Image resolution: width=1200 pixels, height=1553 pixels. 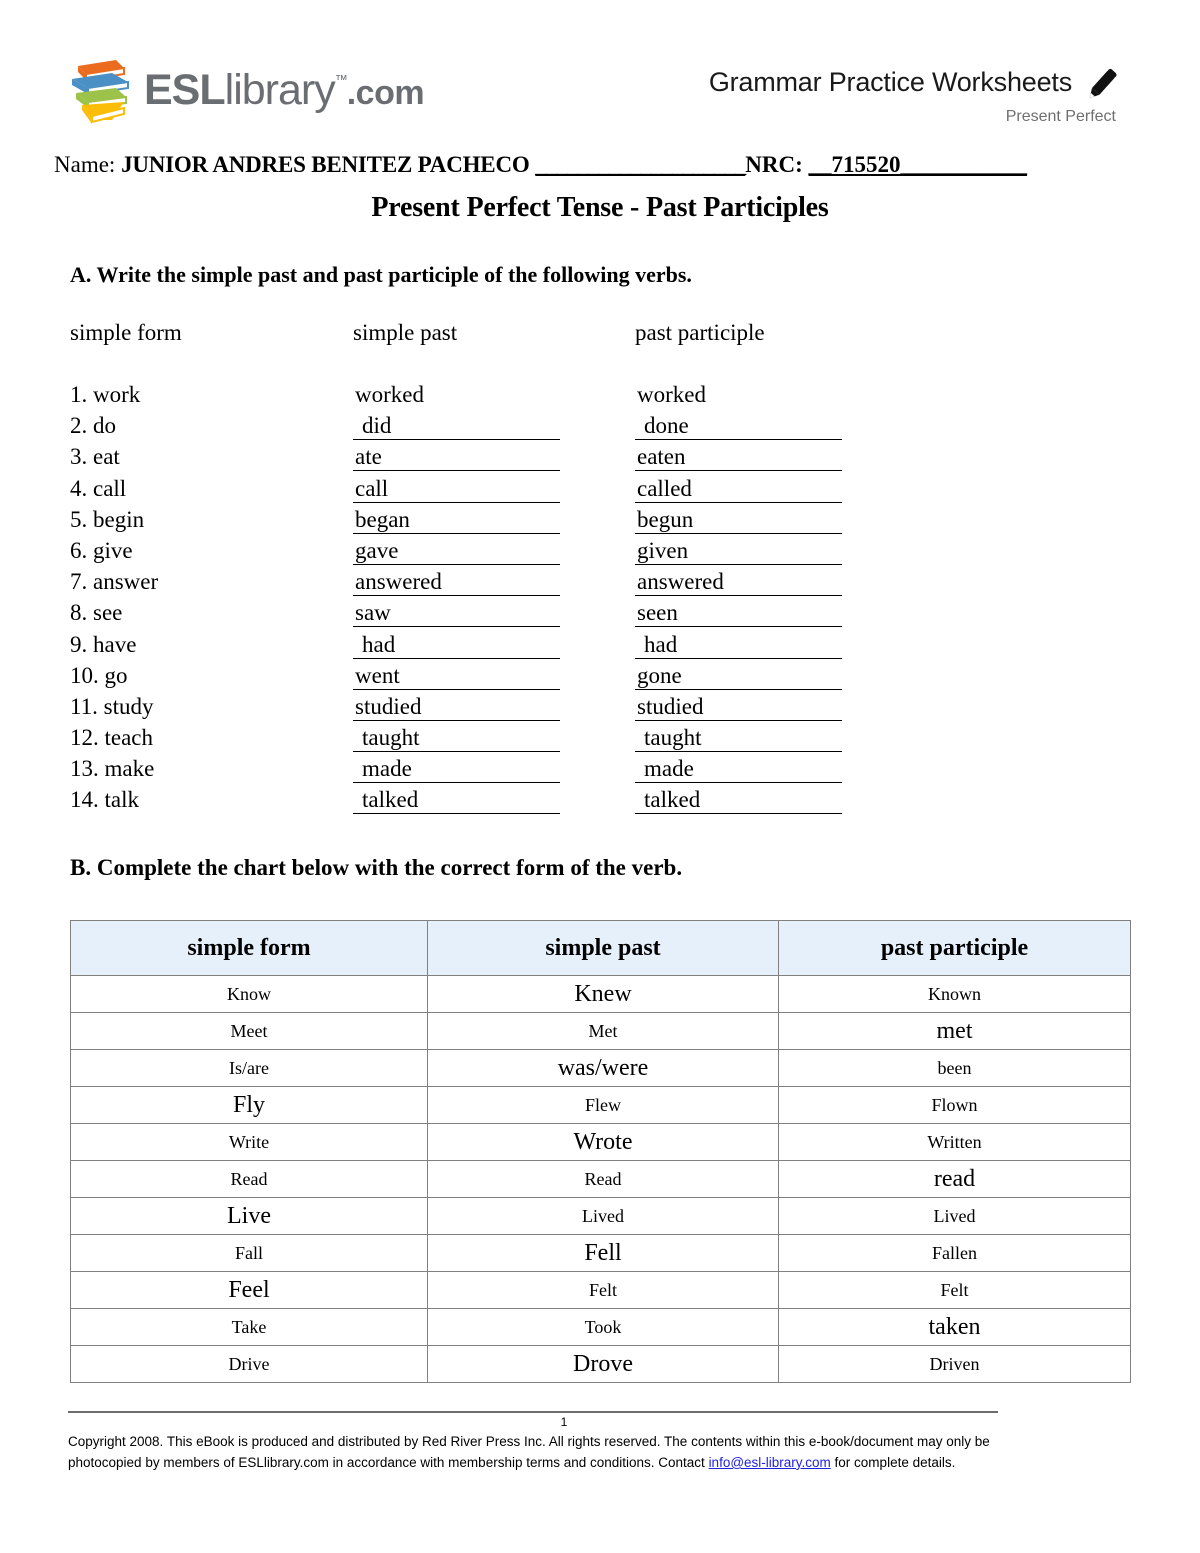 I want to click on verb-simple-form: 1. work, so click(x=105, y=394).